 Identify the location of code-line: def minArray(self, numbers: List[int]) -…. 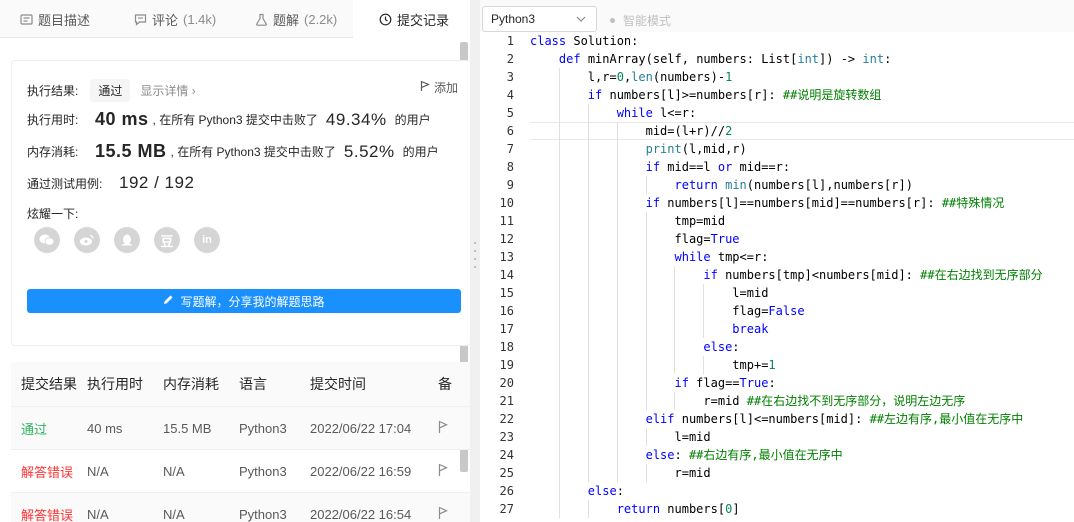
(710, 59).